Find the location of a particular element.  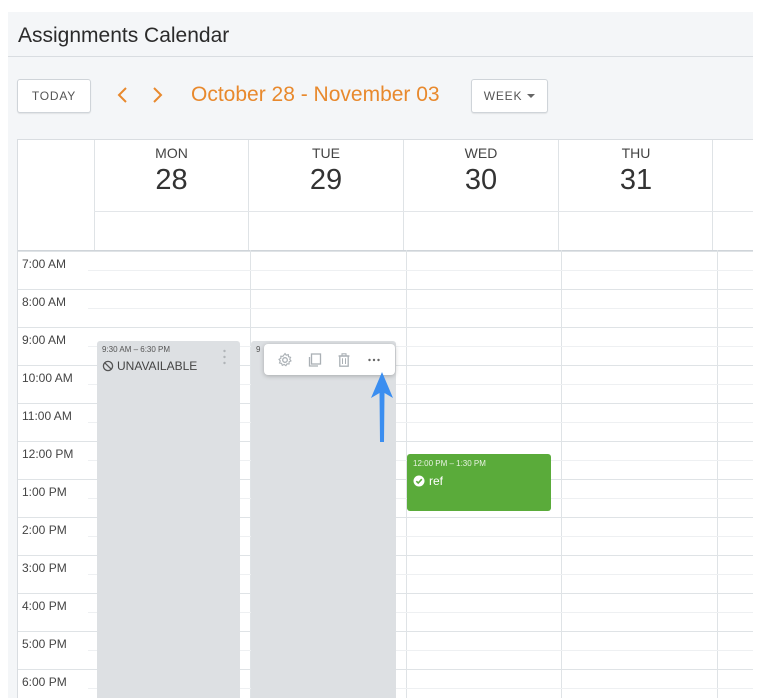

day-number: 31 is located at coordinates (636, 180).